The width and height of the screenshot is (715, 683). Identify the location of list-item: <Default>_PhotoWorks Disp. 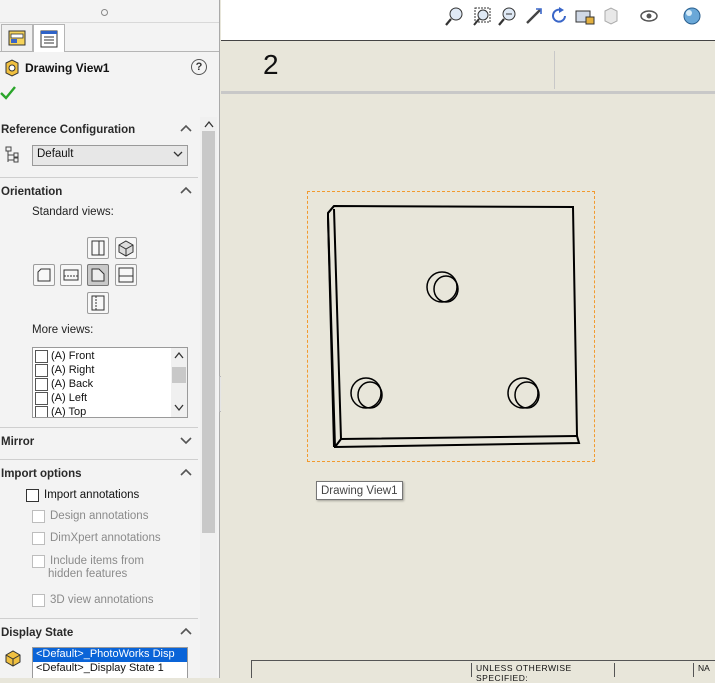
(110, 655).